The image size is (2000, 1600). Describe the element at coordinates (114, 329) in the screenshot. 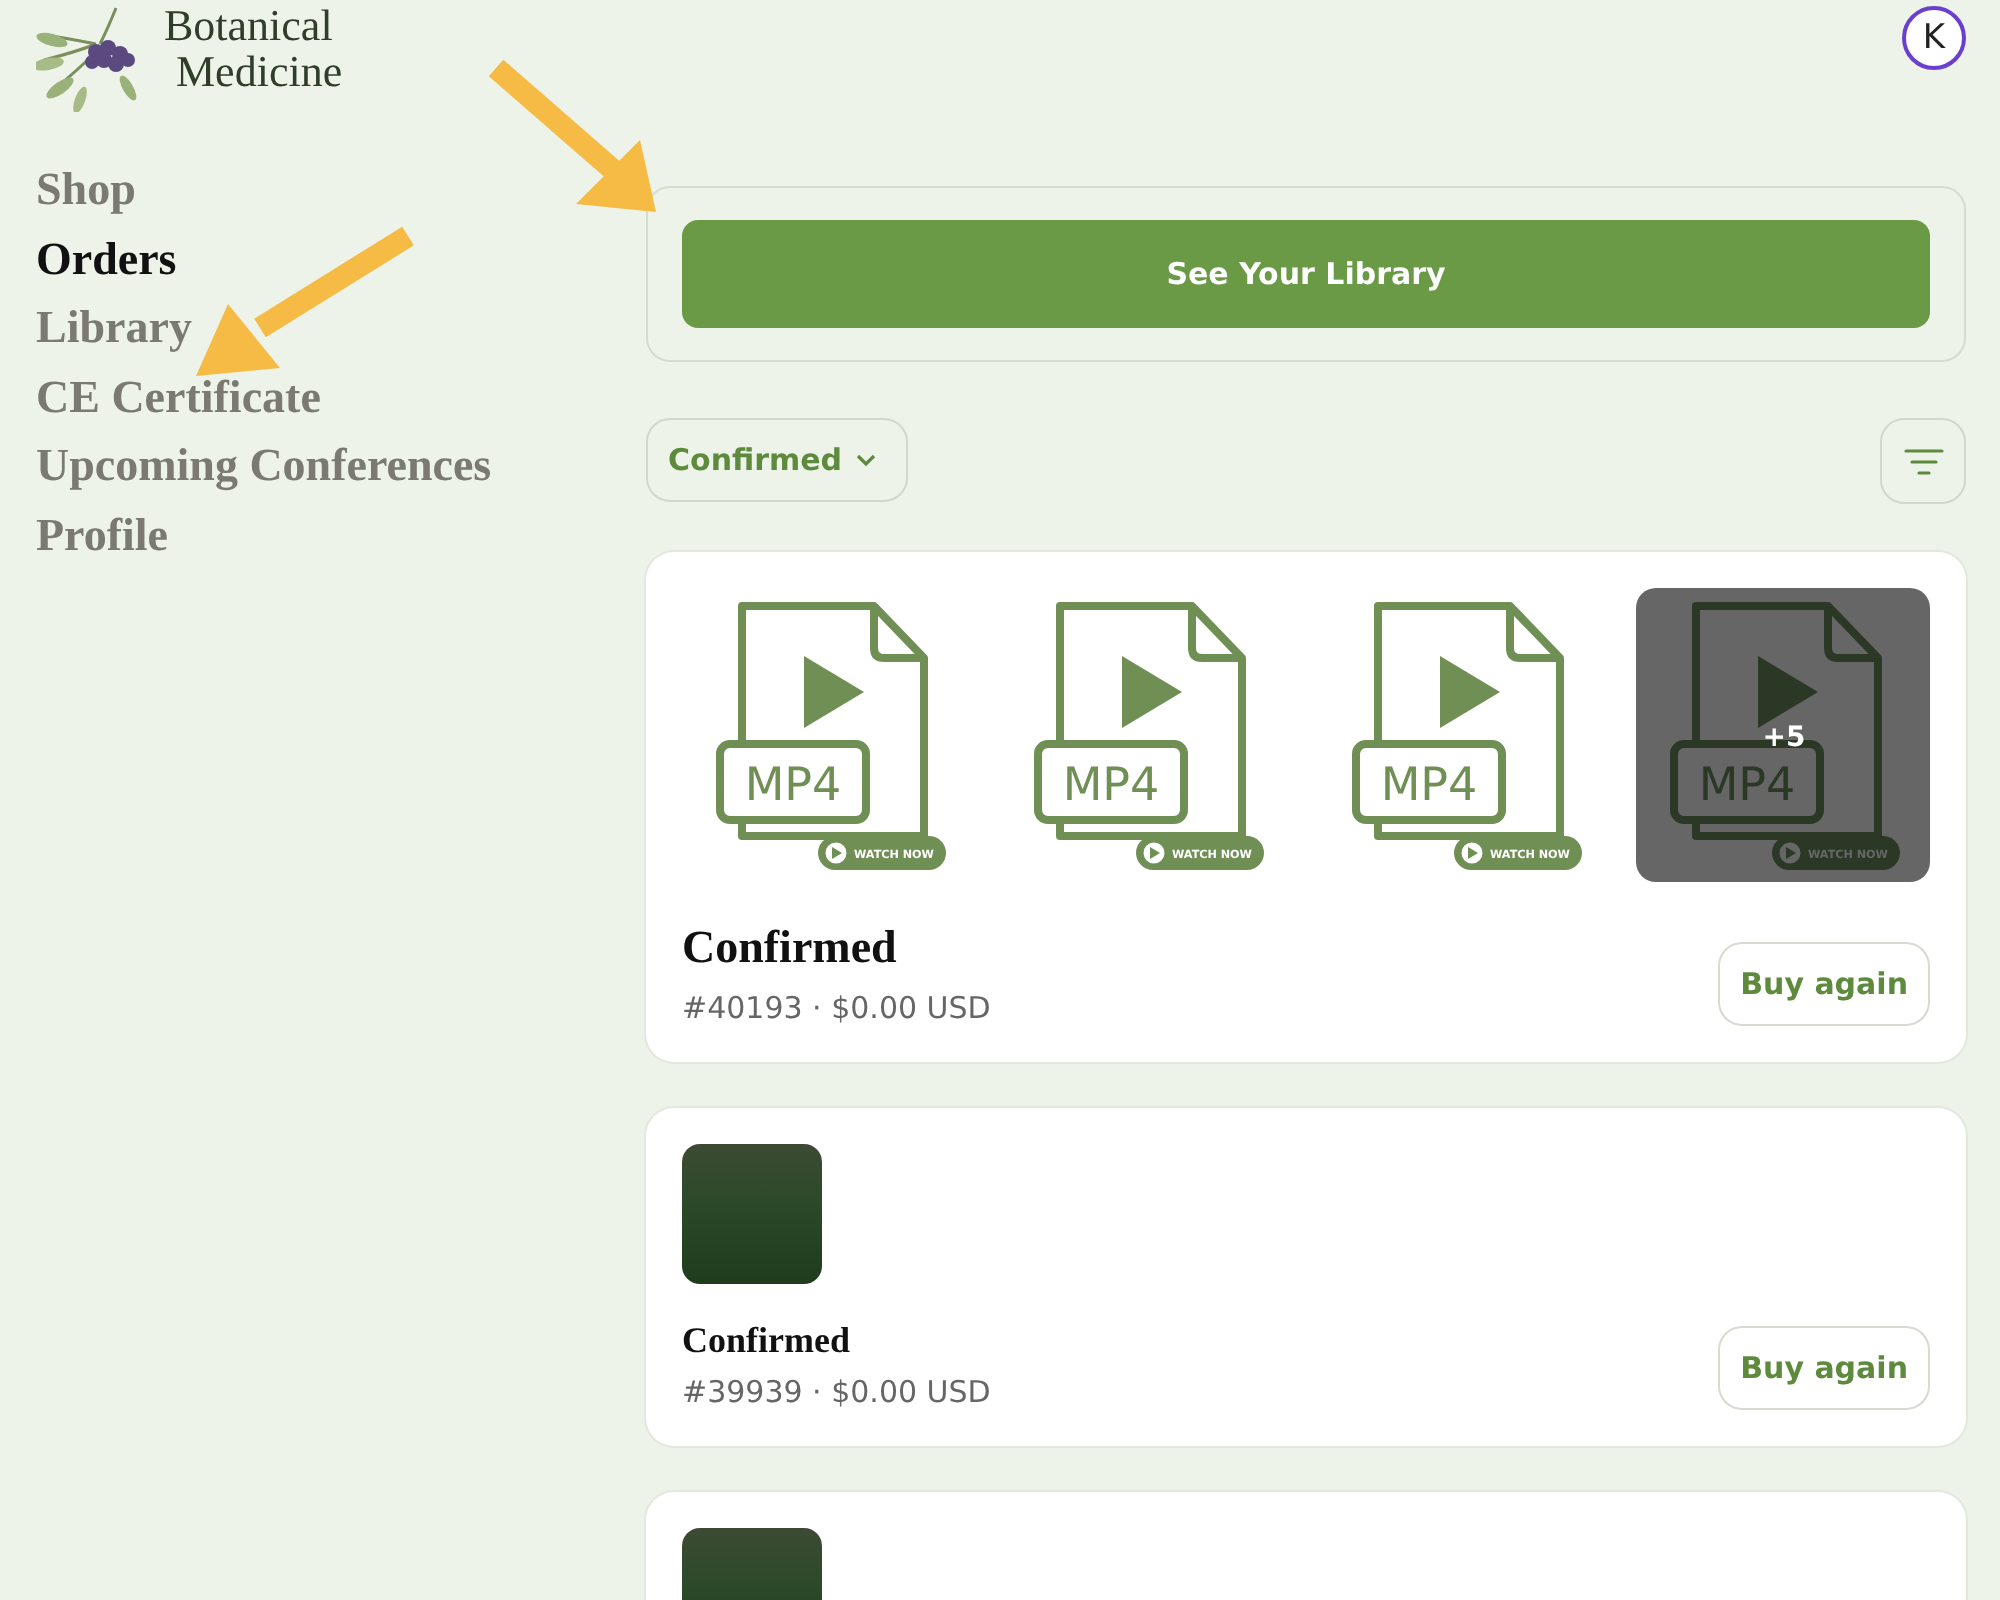

I see `nav-link: Library` at that location.